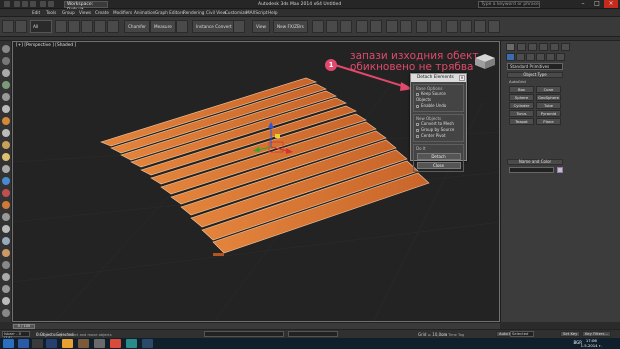 The width and height of the screenshot is (620, 349). Describe the element at coordinates (193, 13) in the screenshot. I see `menu-item: Rendering` at that location.